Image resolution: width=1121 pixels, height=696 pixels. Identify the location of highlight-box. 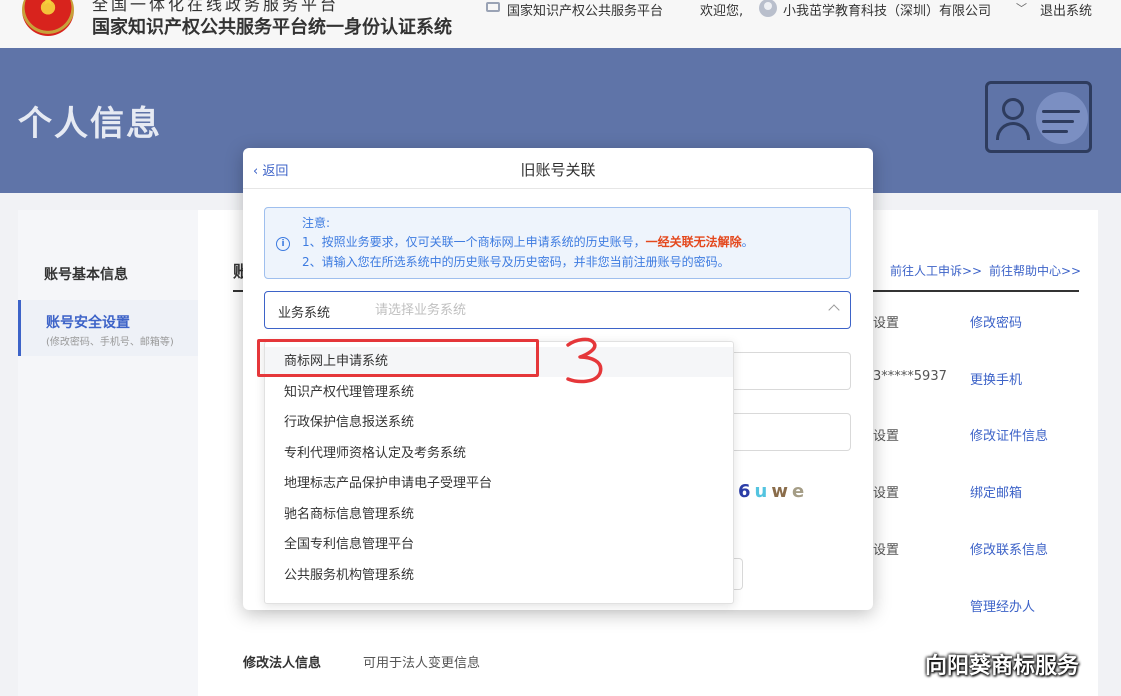
(398, 358).